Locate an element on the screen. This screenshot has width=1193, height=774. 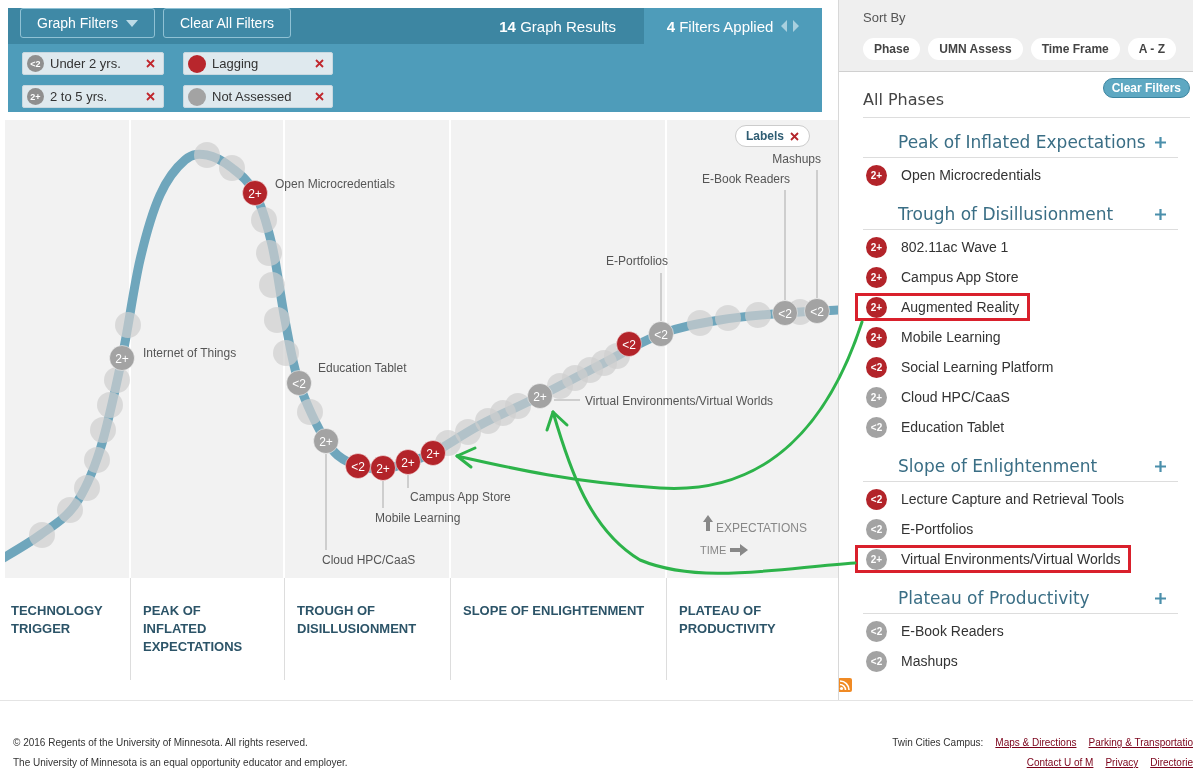
sort-button: A - Z is located at coordinates (1151, 49).